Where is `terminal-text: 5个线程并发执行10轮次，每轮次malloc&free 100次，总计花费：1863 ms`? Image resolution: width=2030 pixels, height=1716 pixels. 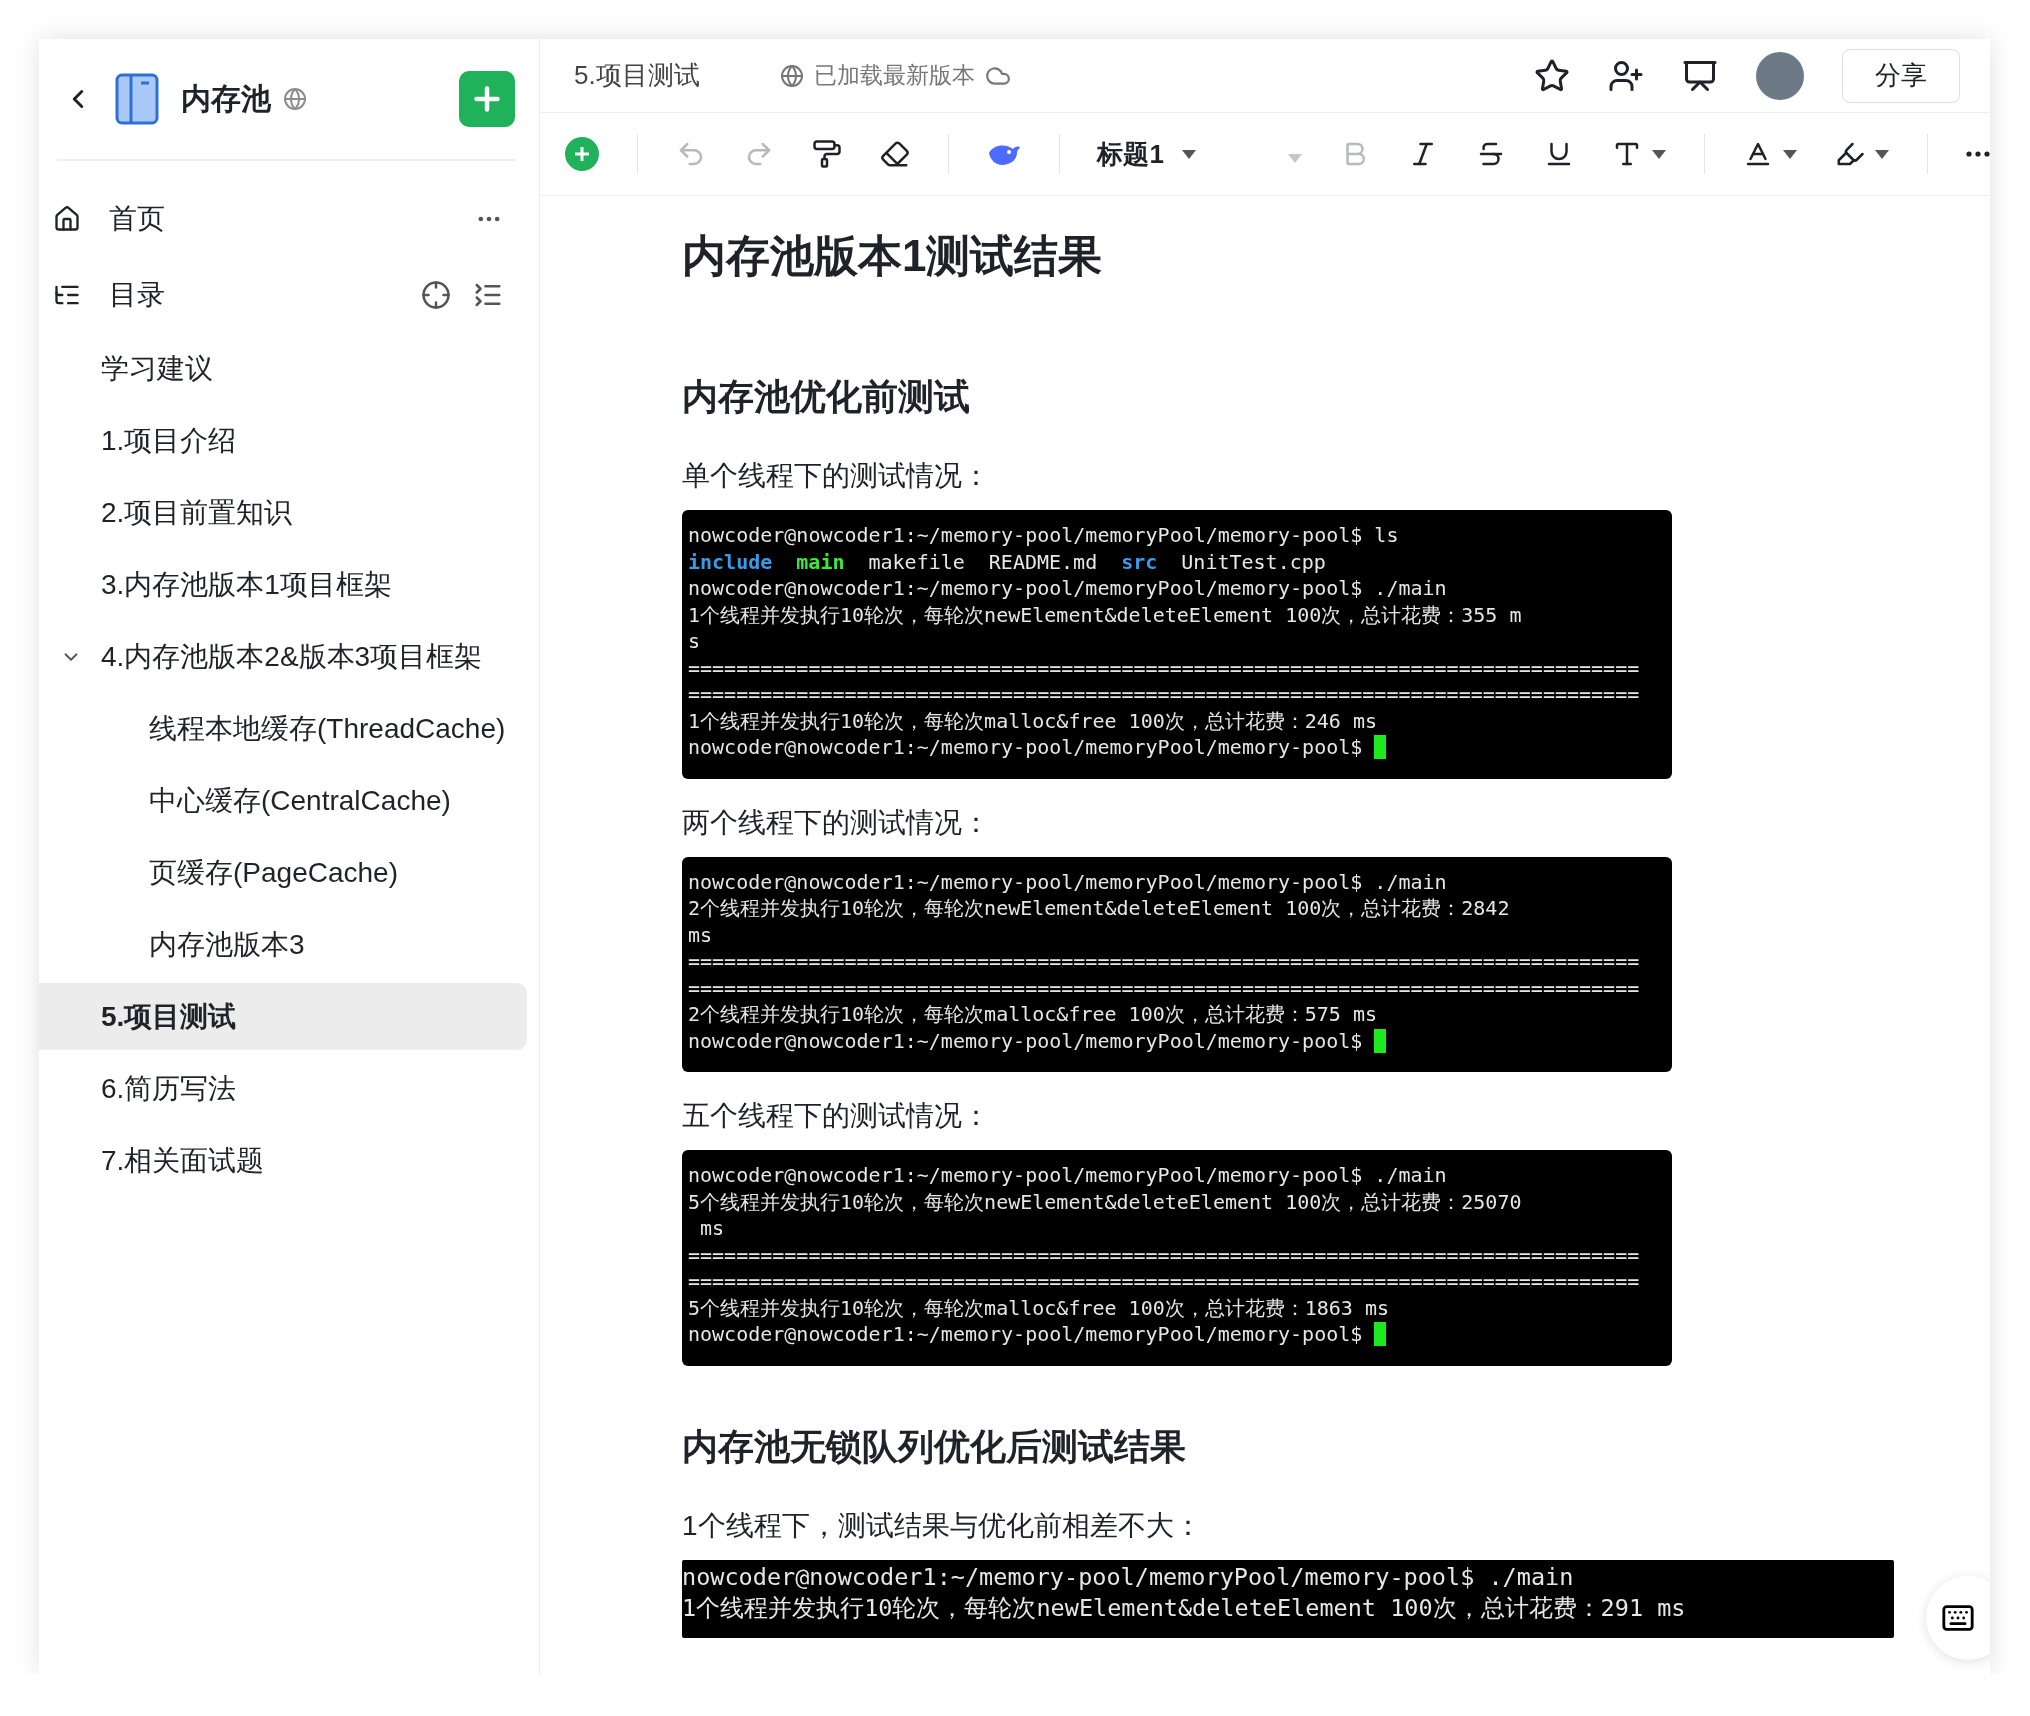 terminal-text: 5个线程并发执行10轮次，每轮次malloc&free 100次，总计花费：1863 ms is located at coordinates (1039, 1307).